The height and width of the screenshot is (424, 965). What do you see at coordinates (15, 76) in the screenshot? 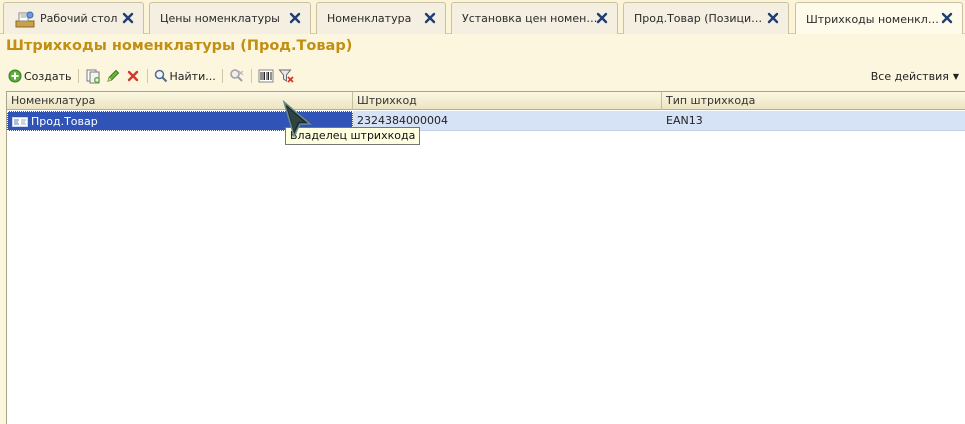
I see `create-icon` at bounding box center [15, 76].